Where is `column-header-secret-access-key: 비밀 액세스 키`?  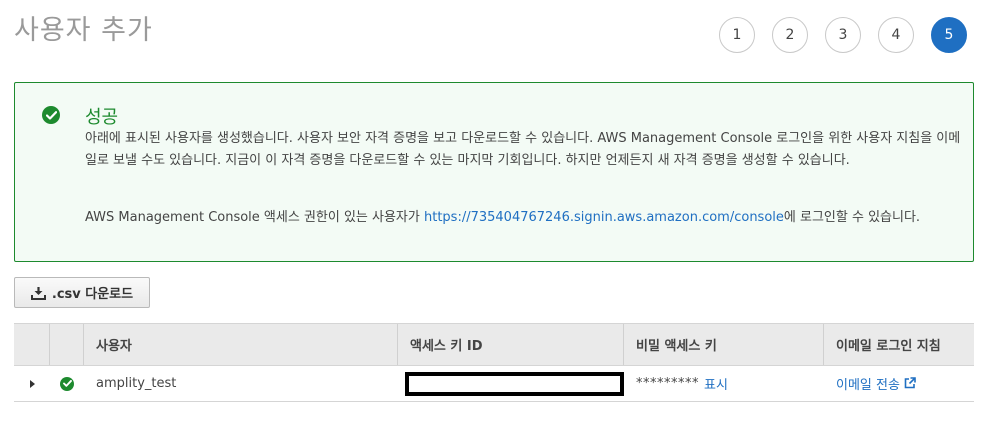
column-header-secret-access-key: 비밀 액세스 키 is located at coordinates (724, 344).